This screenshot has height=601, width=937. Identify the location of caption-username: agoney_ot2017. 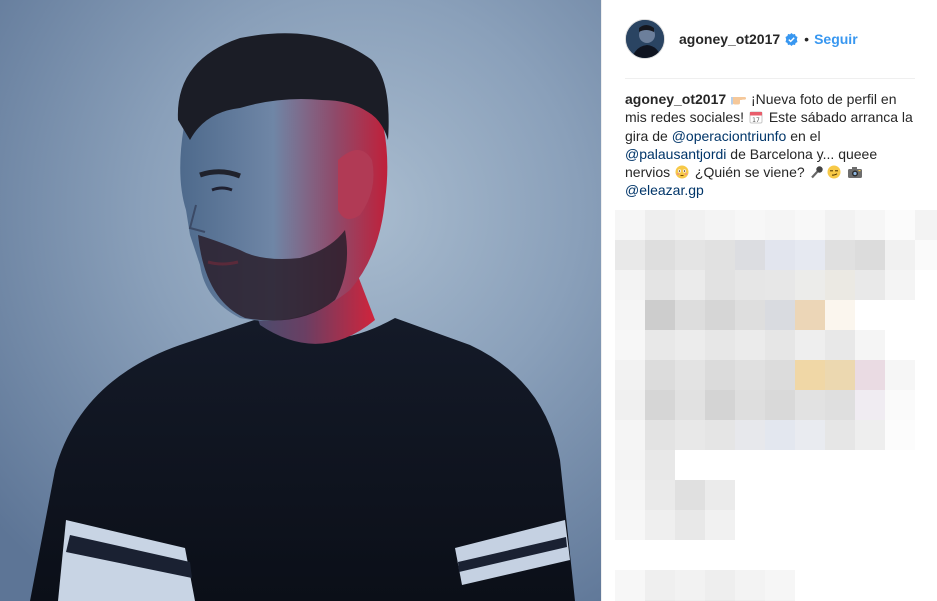
(675, 99).